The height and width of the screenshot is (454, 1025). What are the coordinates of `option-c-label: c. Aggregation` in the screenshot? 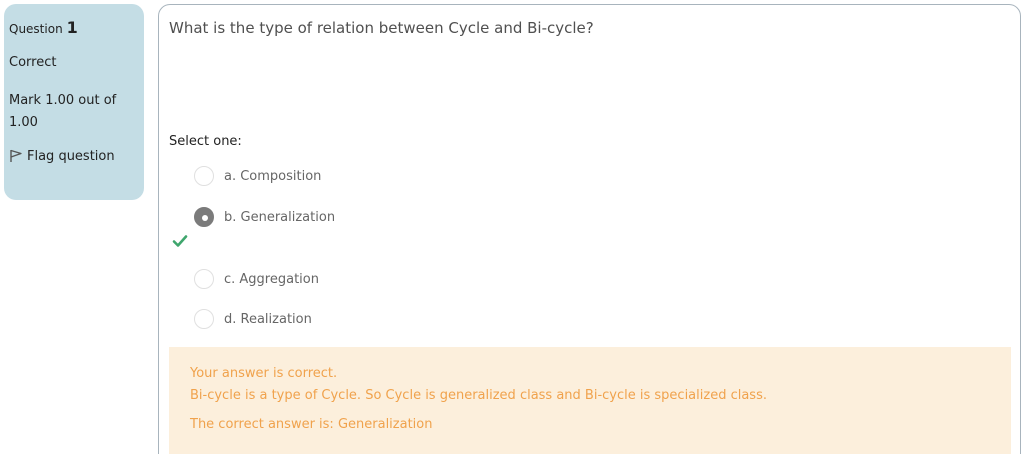 It's located at (271, 279).